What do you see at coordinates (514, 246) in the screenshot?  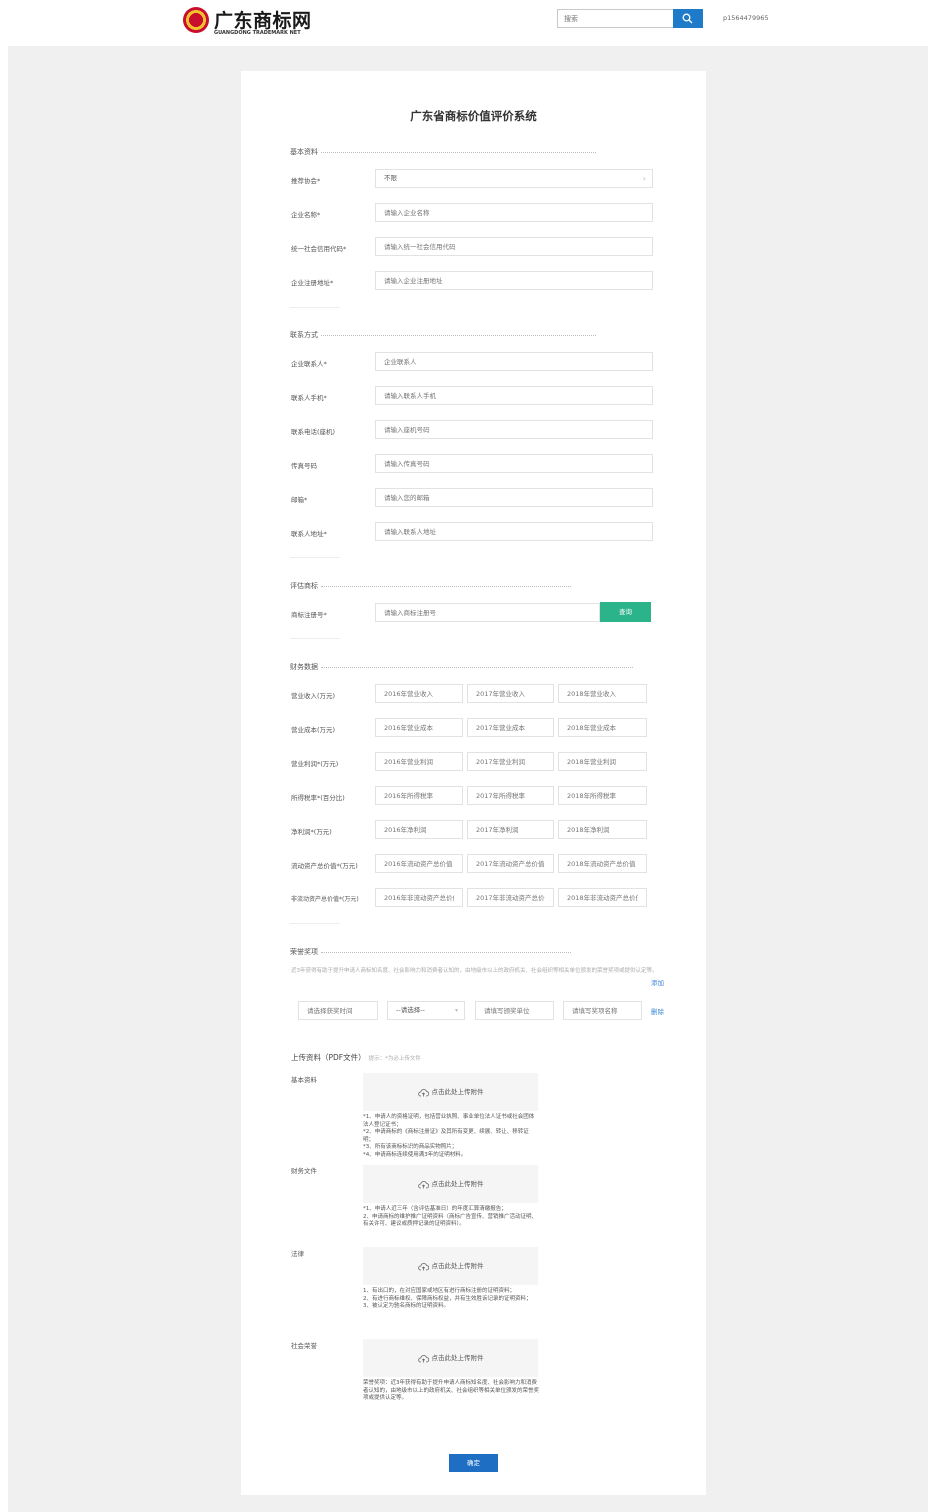 I see `credit-code-input` at bounding box center [514, 246].